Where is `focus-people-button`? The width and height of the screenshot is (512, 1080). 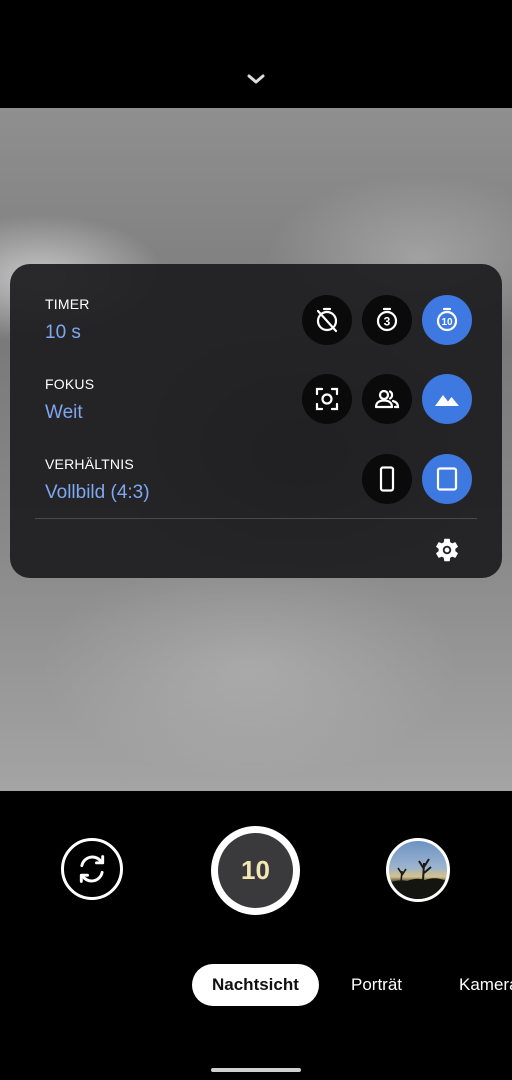
focus-people-button is located at coordinates (387, 399).